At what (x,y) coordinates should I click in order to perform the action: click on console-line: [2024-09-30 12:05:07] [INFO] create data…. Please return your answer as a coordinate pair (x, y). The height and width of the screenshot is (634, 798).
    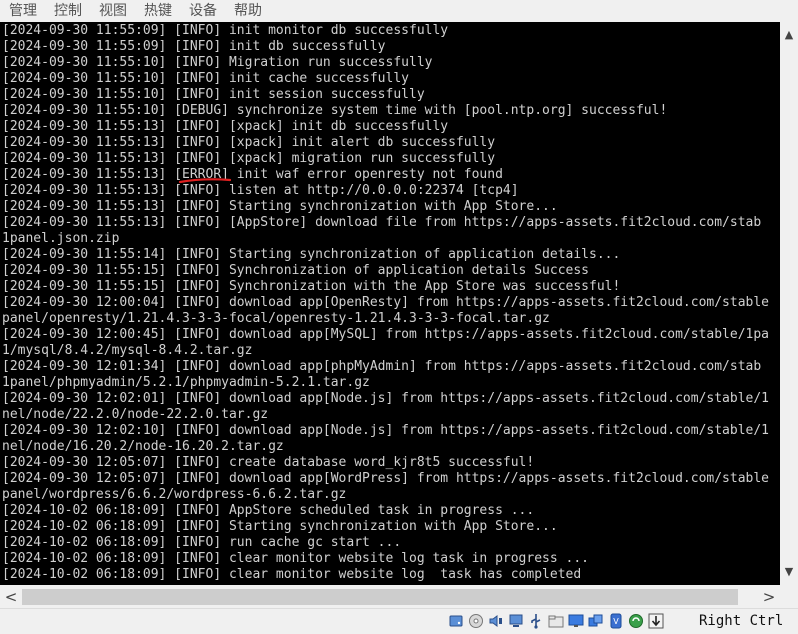
    Looking at the image, I should click on (268, 462).